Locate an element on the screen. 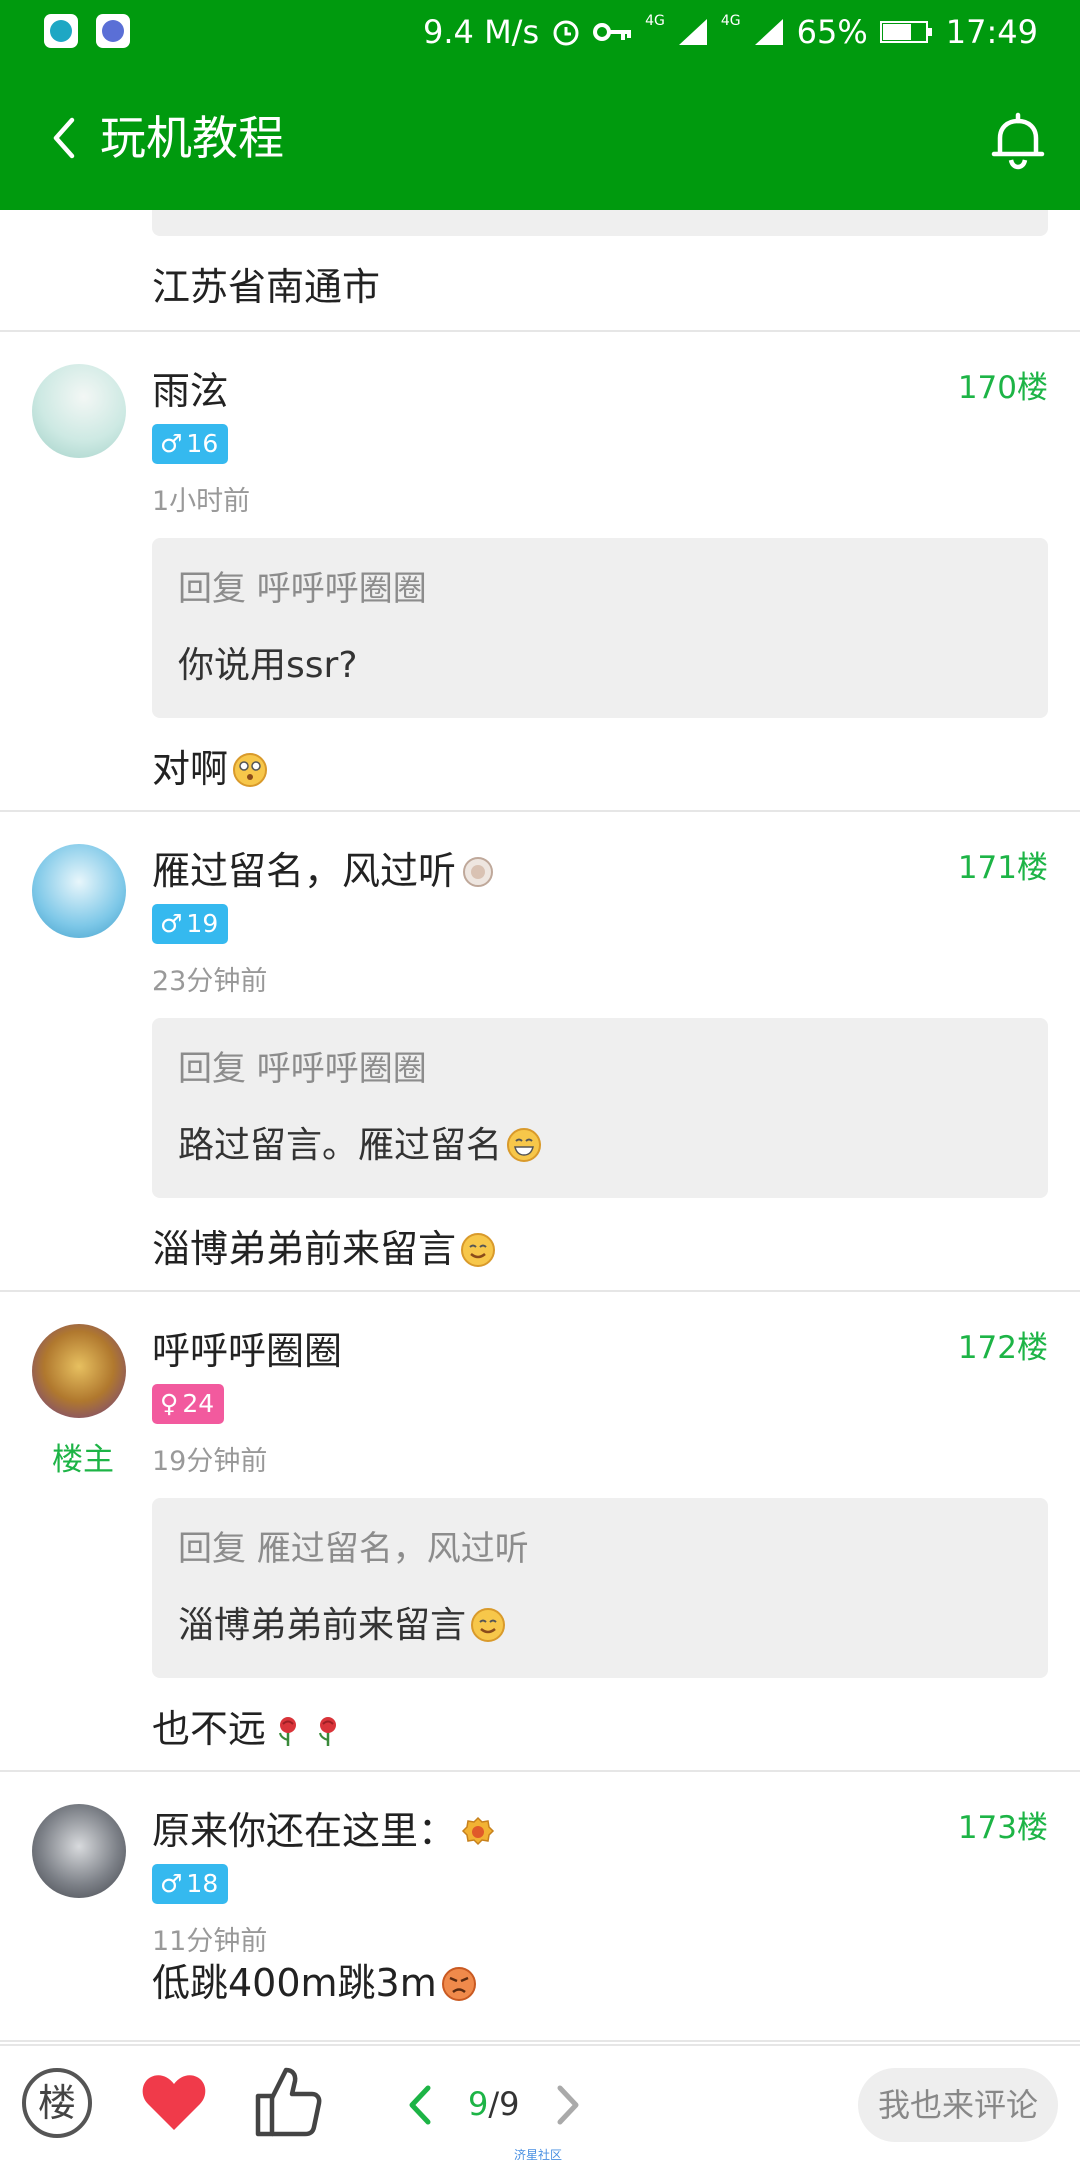 The image size is (1080, 2160). bell-icon is located at coordinates (1018, 140).